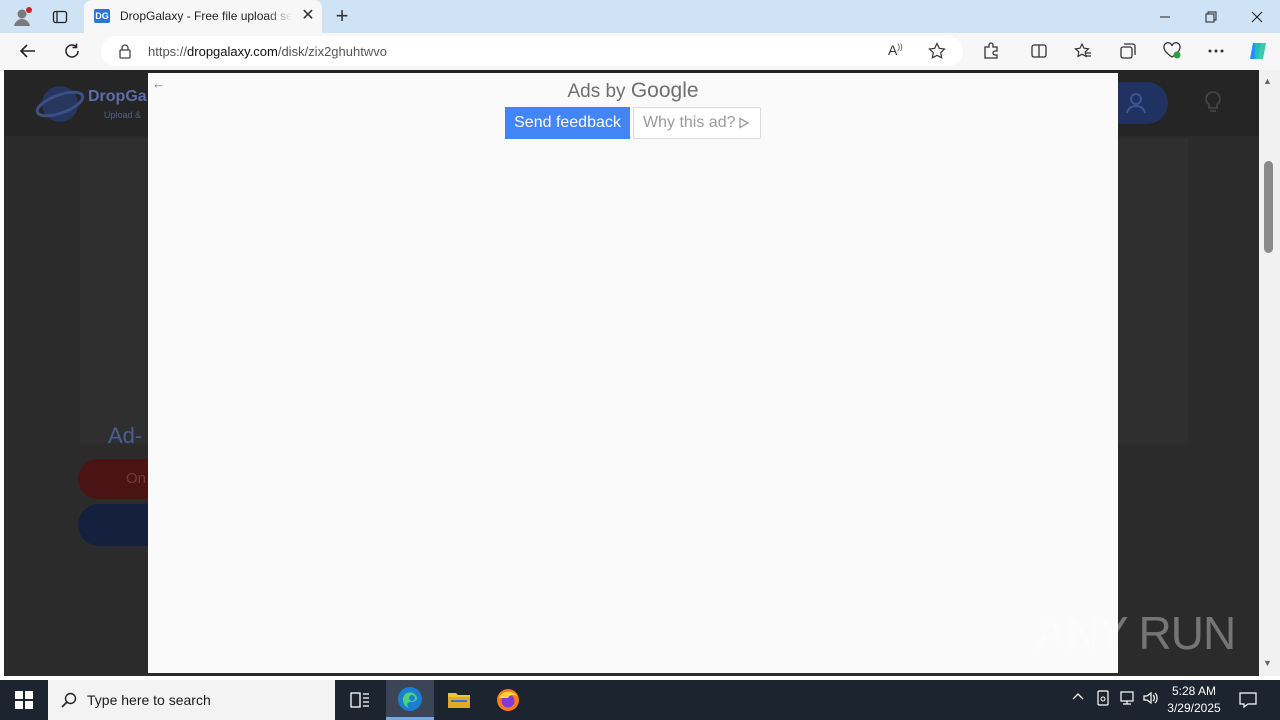 This screenshot has height=720, width=1280. I want to click on copilot-icon, so click(1258, 51).